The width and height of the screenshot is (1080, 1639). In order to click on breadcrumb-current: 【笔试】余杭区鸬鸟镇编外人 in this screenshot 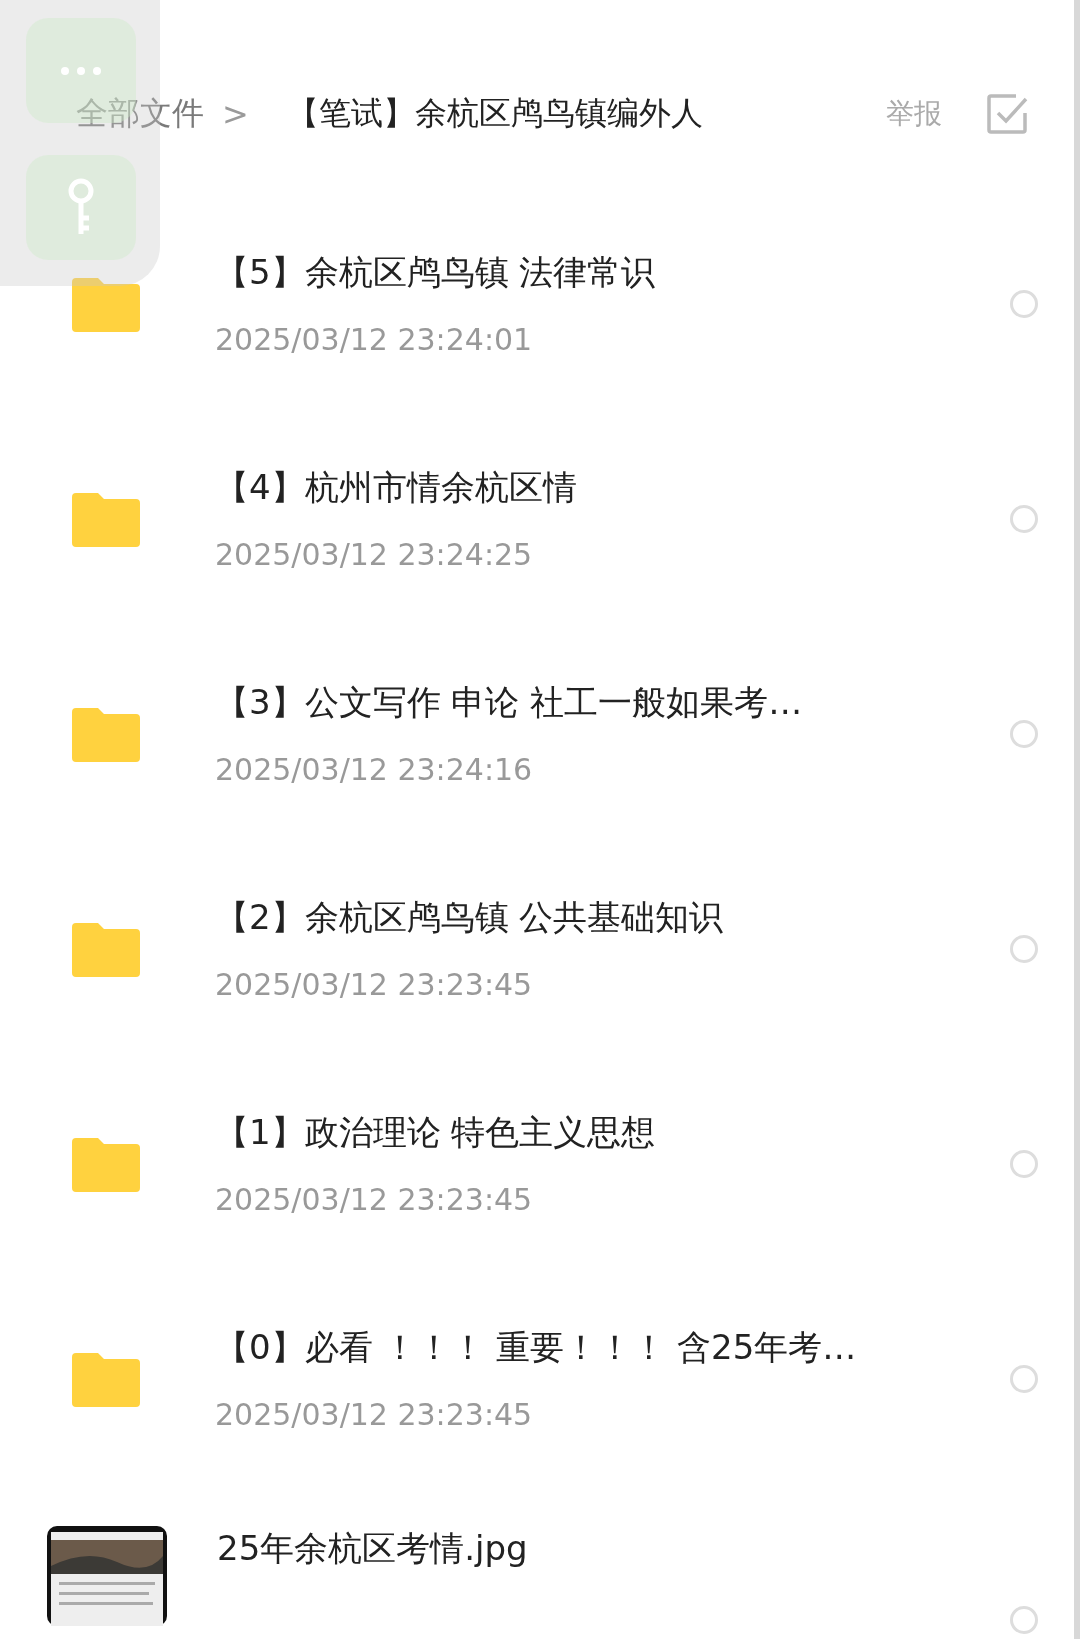, I will do `click(495, 113)`.